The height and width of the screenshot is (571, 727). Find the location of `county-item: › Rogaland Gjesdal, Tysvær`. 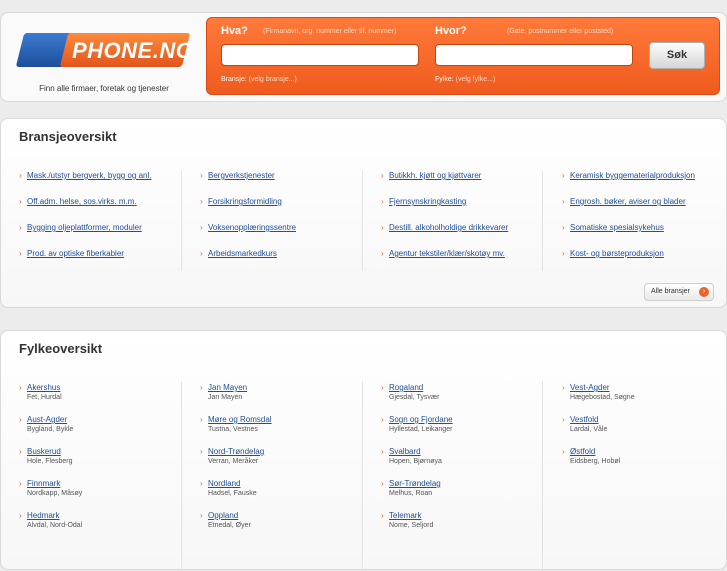

county-item: › Rogaland Gjesdal, Tysvær is located at coordinates (410, 392).